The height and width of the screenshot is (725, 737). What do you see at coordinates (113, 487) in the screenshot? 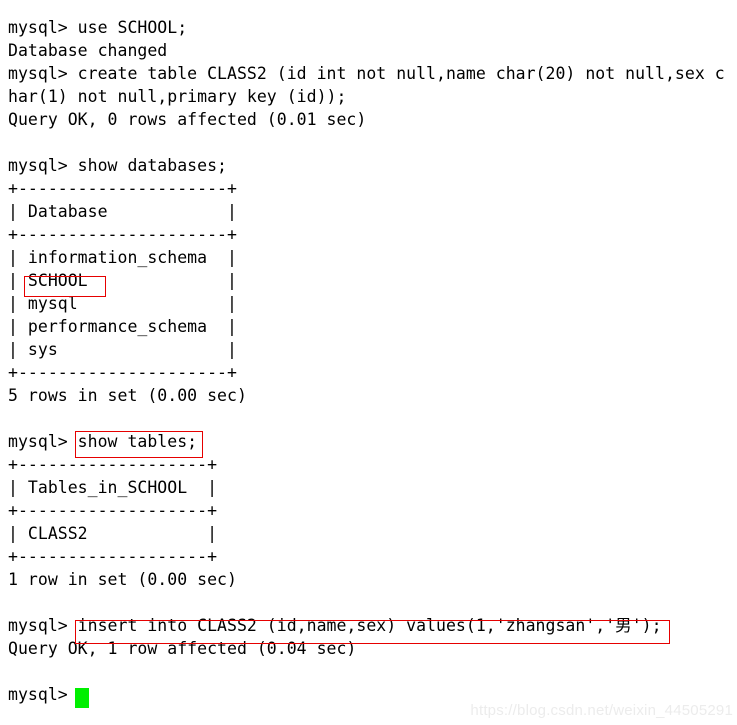
I see `terminal-line: | Tables_in_SCHOOL |` at bounding box center [113, 487].